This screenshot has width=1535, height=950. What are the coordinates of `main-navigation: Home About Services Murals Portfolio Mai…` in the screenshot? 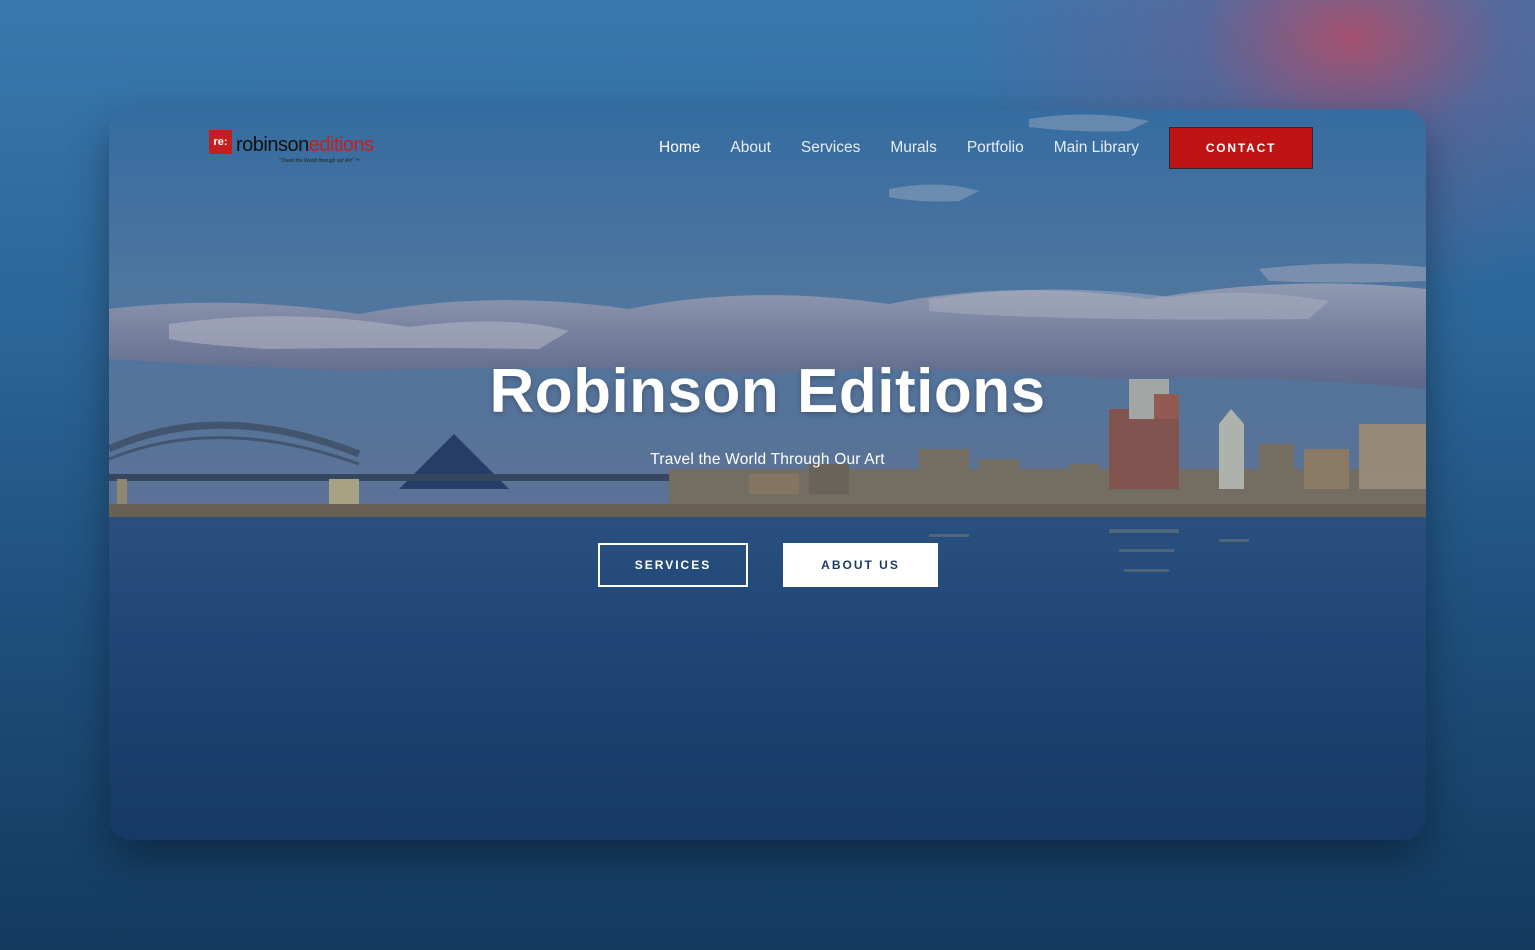 It's located at (986, 148).